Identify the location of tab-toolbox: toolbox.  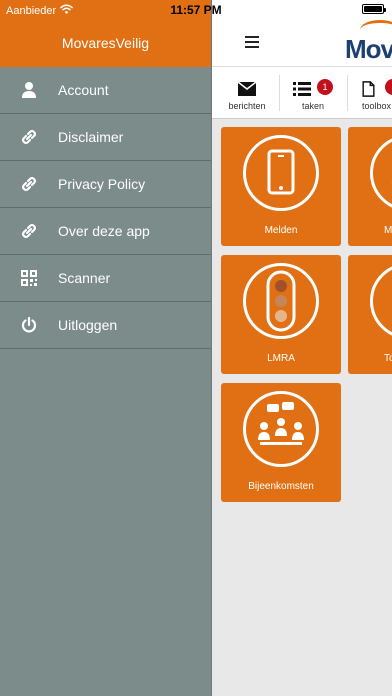
(370, 93).